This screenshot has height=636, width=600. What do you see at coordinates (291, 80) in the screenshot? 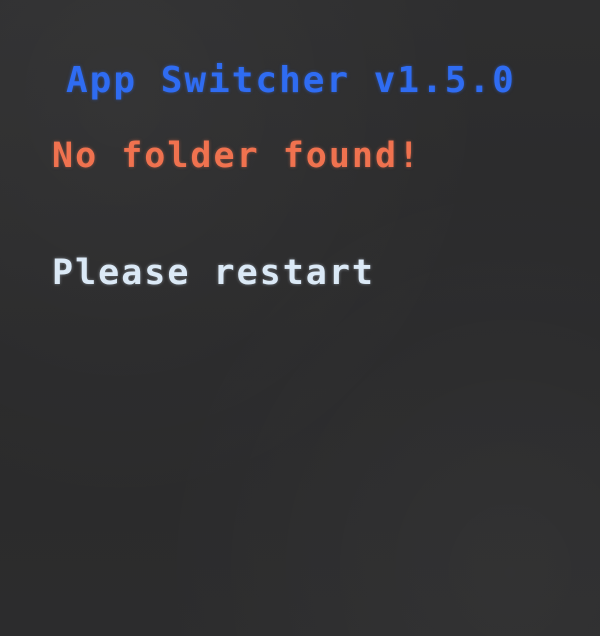
I see `app-title: App Switcher v1.5.0` at bounding box center [291, 80].